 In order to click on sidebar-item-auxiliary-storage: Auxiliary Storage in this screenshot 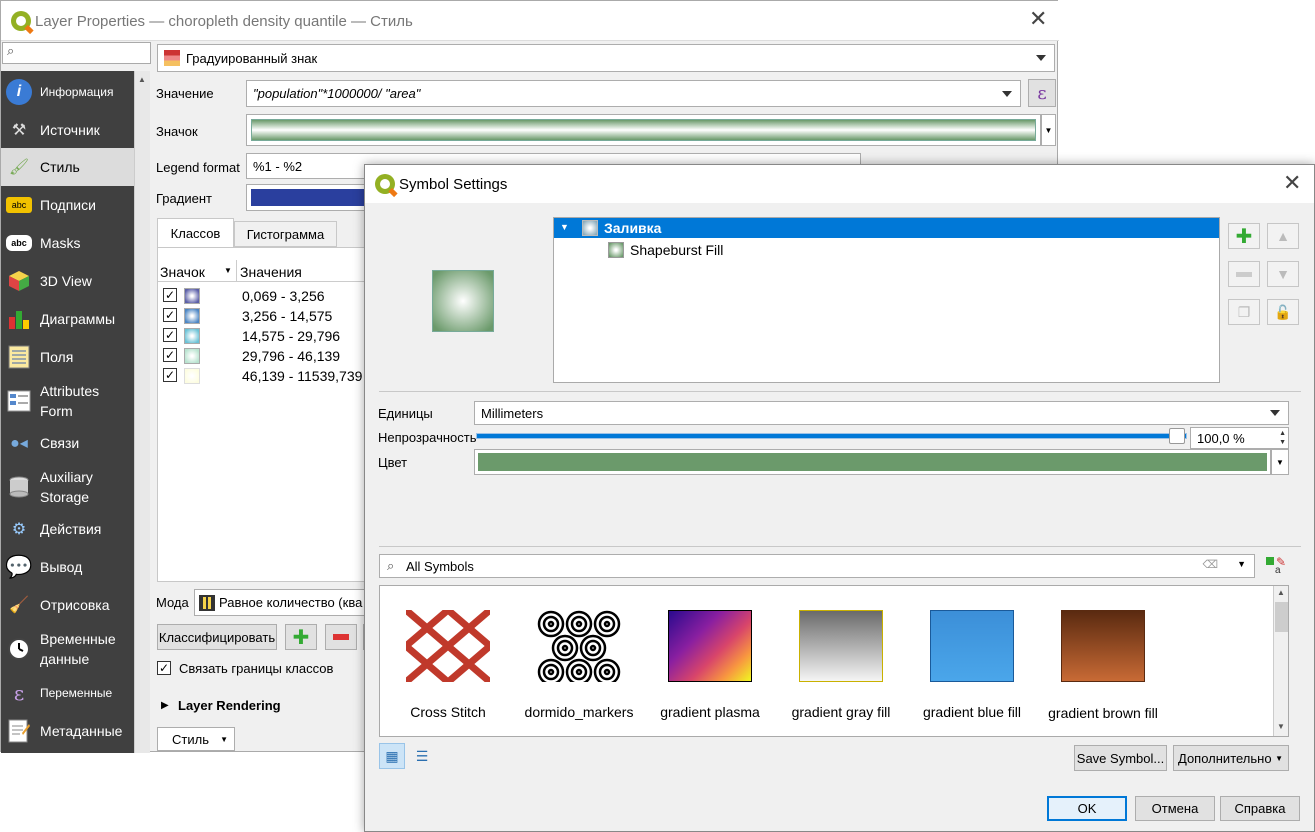, I will do `click(67, 487)`.